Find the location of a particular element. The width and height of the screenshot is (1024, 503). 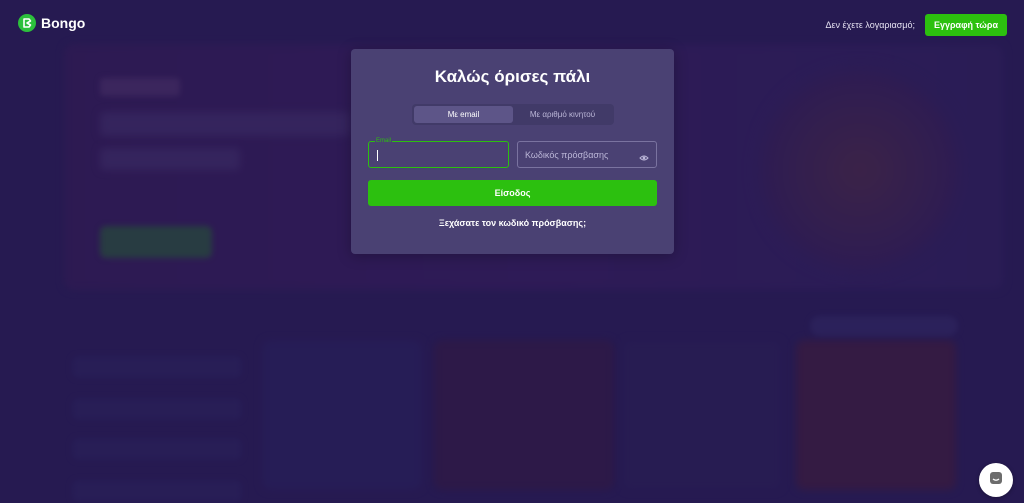

chat-icon is located at coordinates (996, 480).